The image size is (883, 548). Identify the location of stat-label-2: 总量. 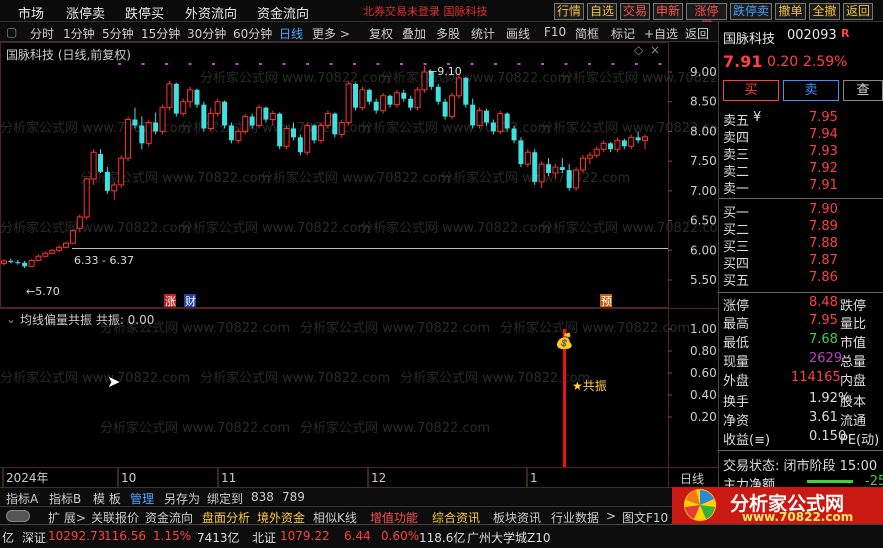
(853, 362).